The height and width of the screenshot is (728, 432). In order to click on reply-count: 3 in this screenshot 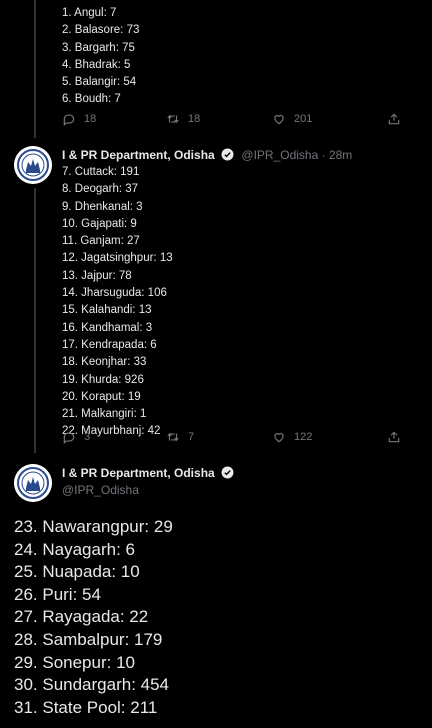, I will do `click(87, 437)`.